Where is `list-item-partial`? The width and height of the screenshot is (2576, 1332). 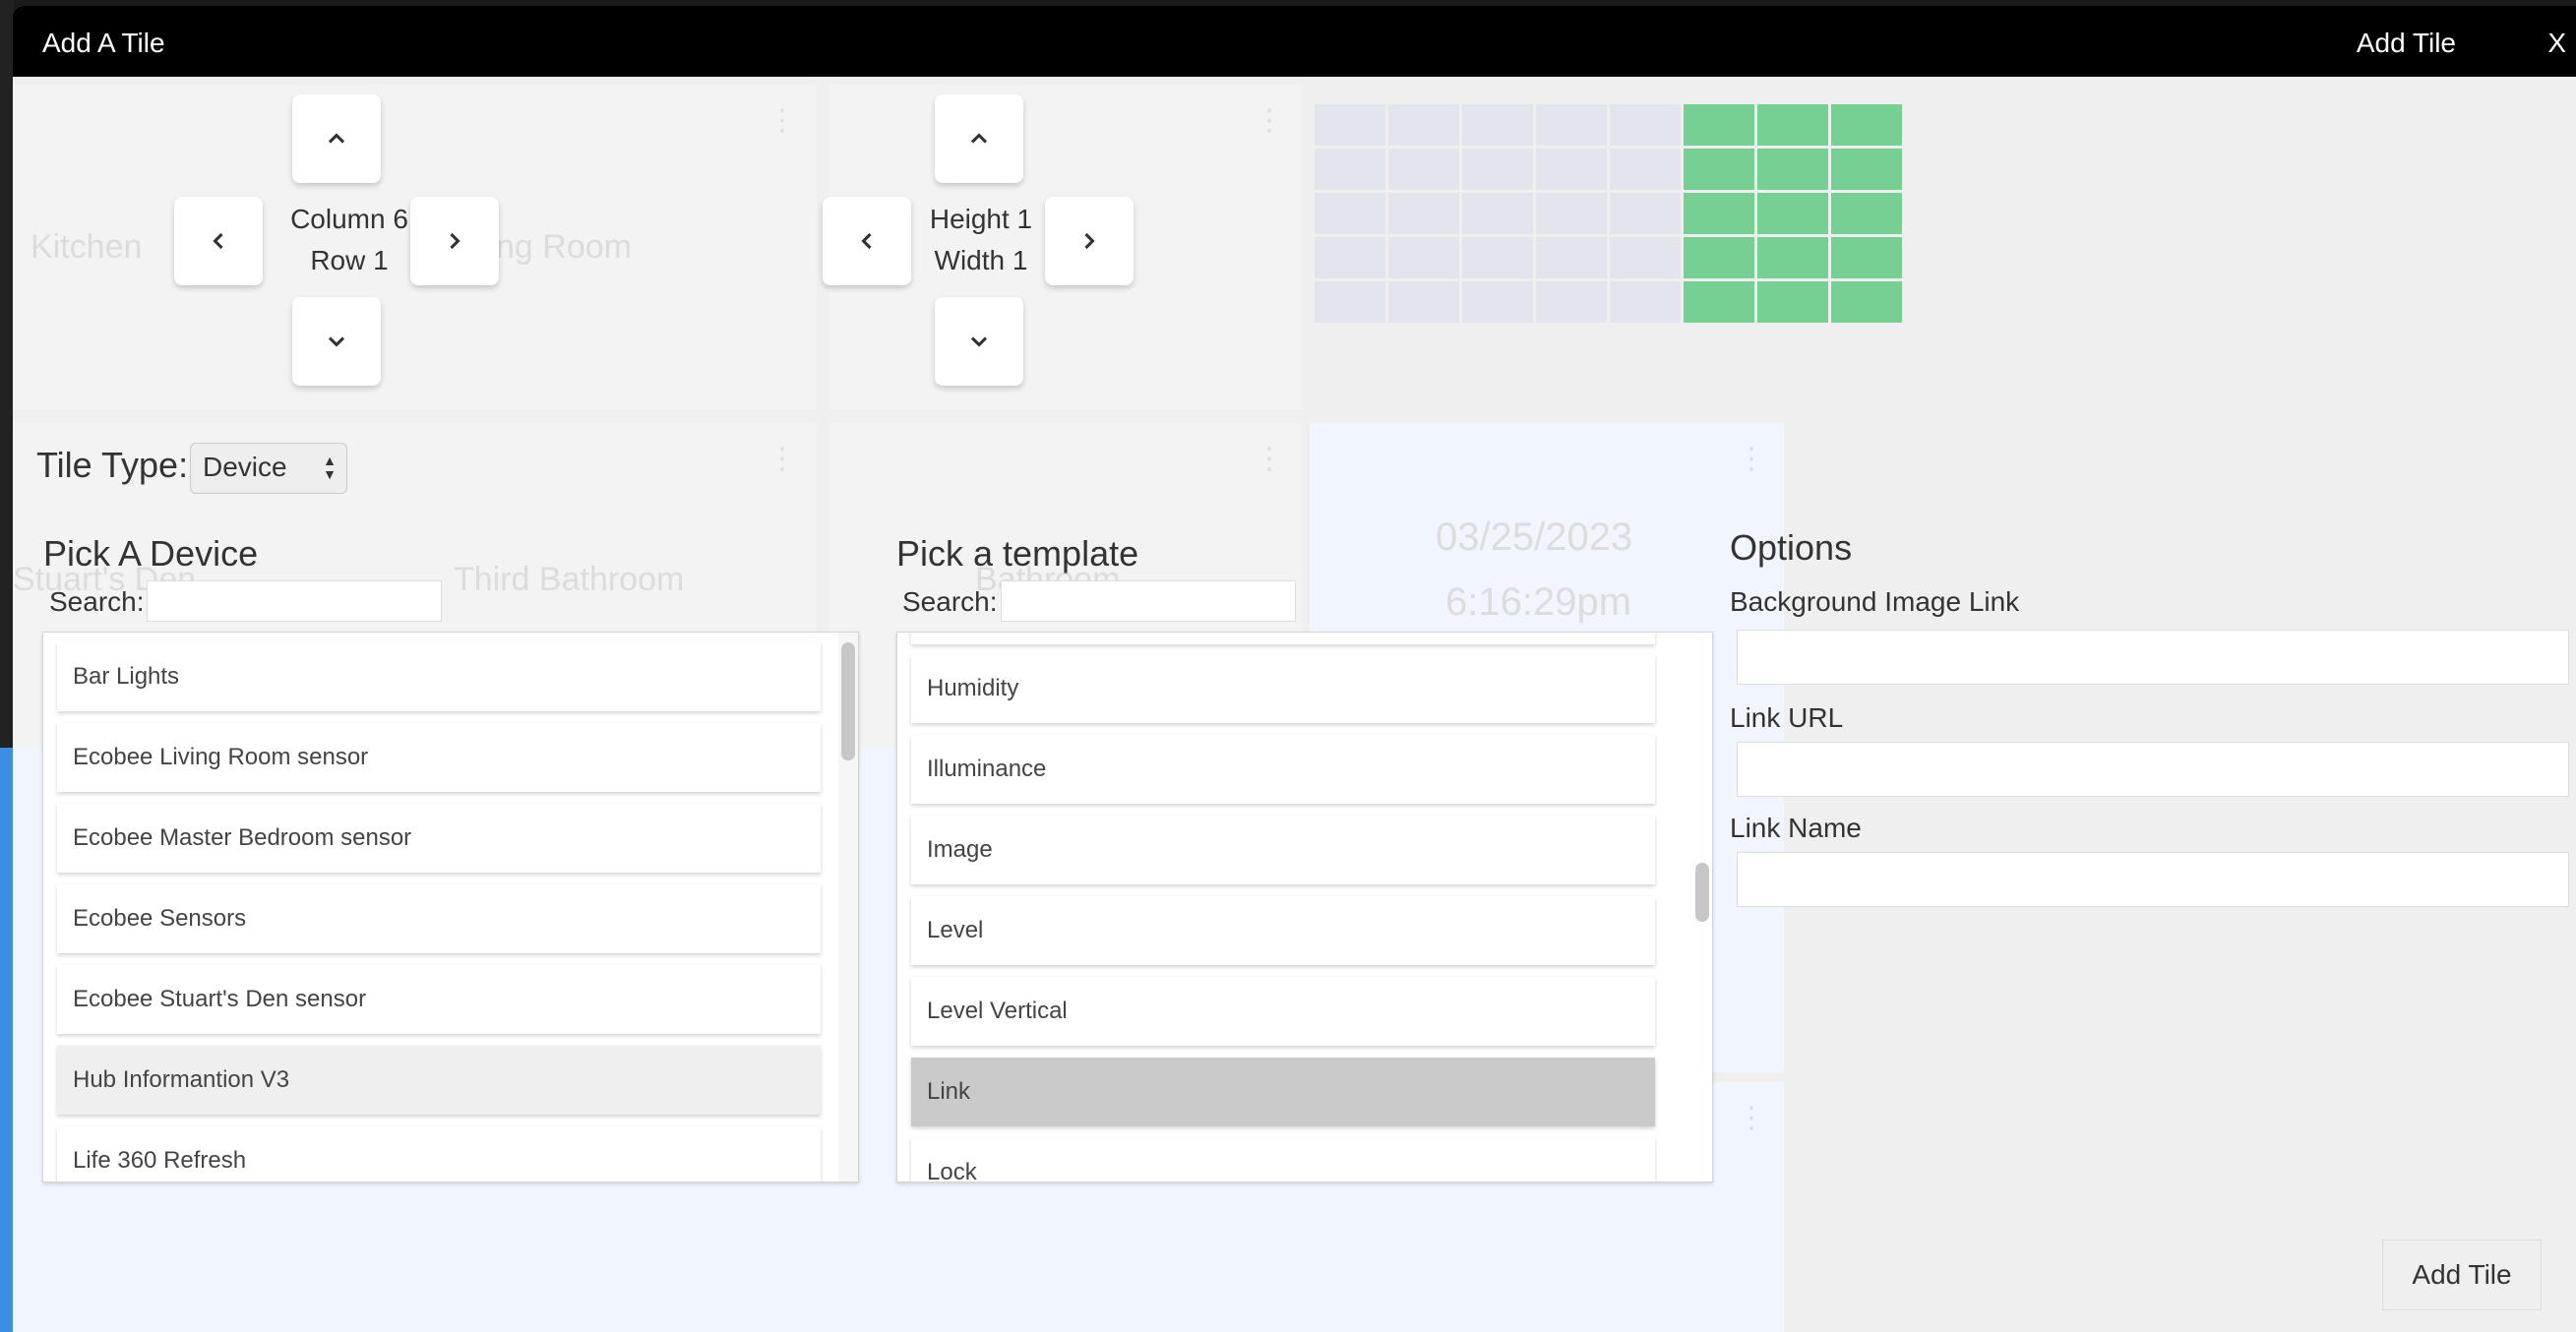 list-item-partial is located at coordinates (1283, 638).